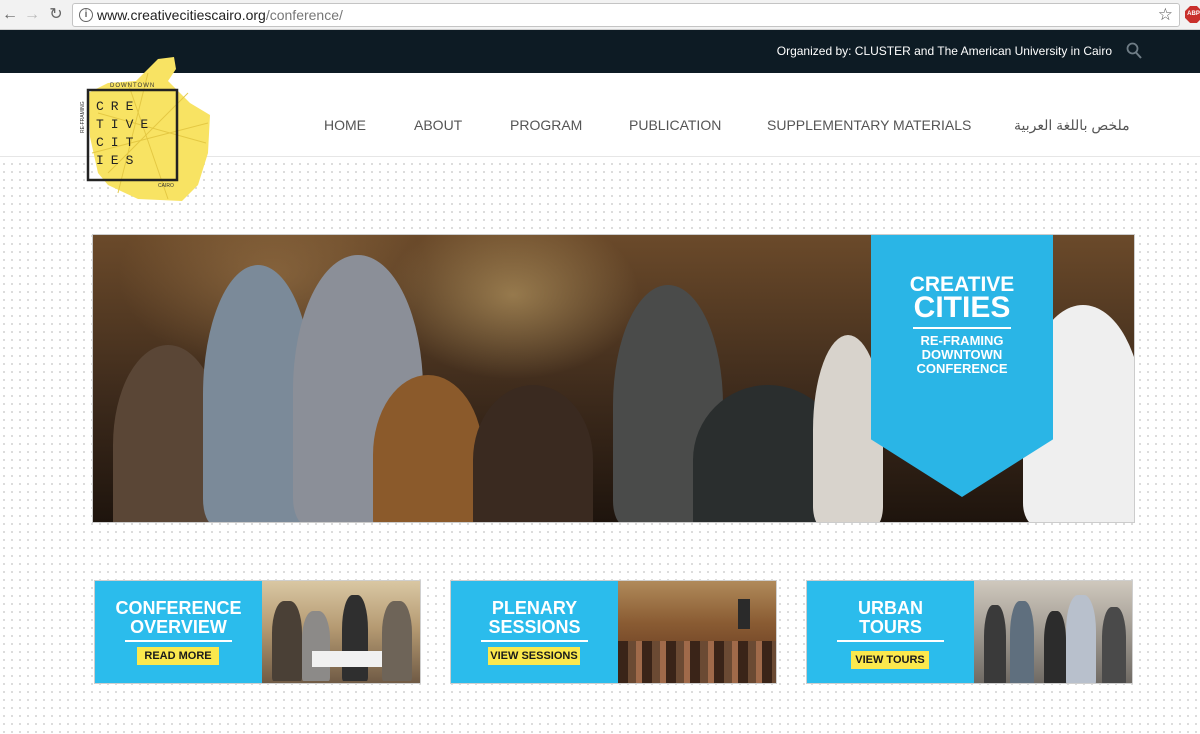 The width and height of the screenshot is (1200, 734). Describe the element at coordinates (178, 627) in the screenshot. I see `card-title-line2: OVERVIEW` at that location.